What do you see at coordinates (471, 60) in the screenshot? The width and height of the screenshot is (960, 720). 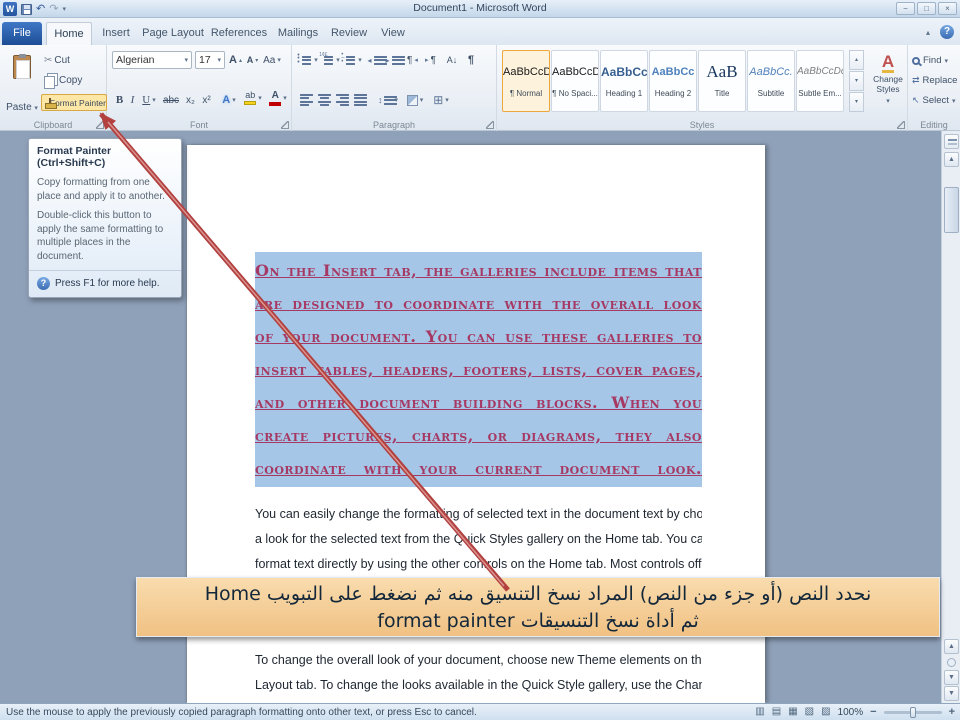 I see `show-hide-pilcrow-button: ¶` at bounding box center [471, 60].